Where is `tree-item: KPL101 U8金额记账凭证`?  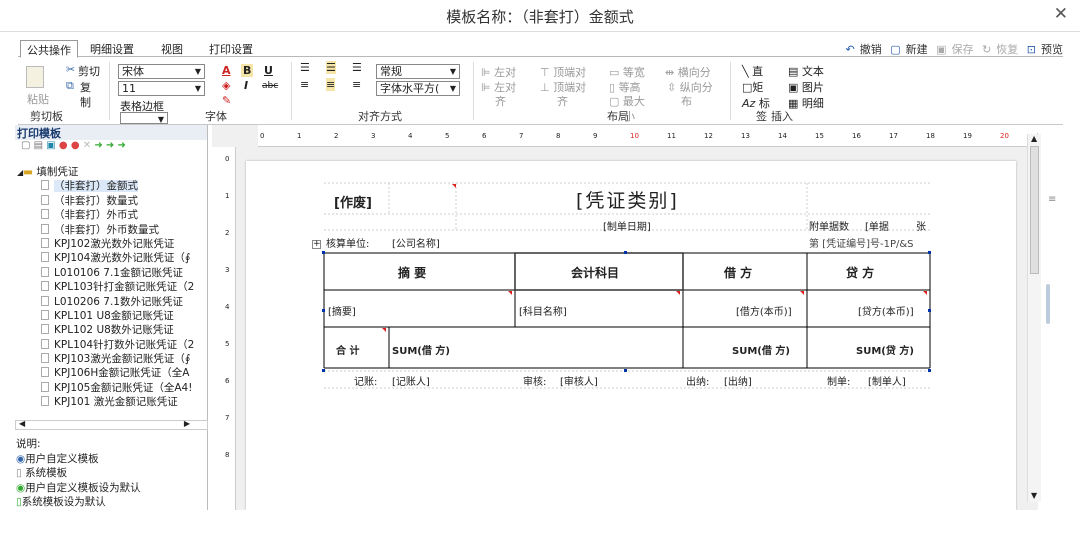 tree-item: KPL101 U8金额记账凭证 is located at coordinates (111, 316).